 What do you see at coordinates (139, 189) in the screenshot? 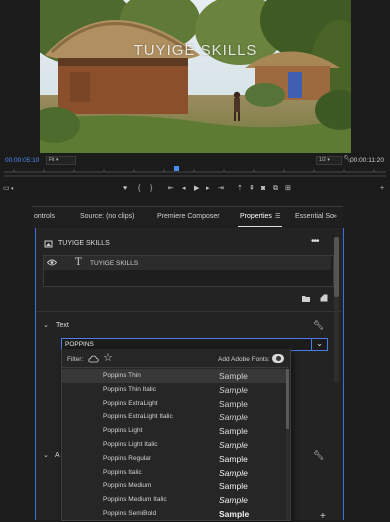
I see `in-point-icon: {` at bounding box center [139, 189].